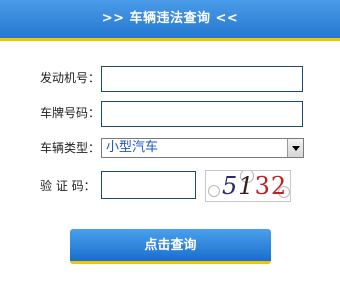  I want to click on captcha-digit: 5, so click(230, 186).